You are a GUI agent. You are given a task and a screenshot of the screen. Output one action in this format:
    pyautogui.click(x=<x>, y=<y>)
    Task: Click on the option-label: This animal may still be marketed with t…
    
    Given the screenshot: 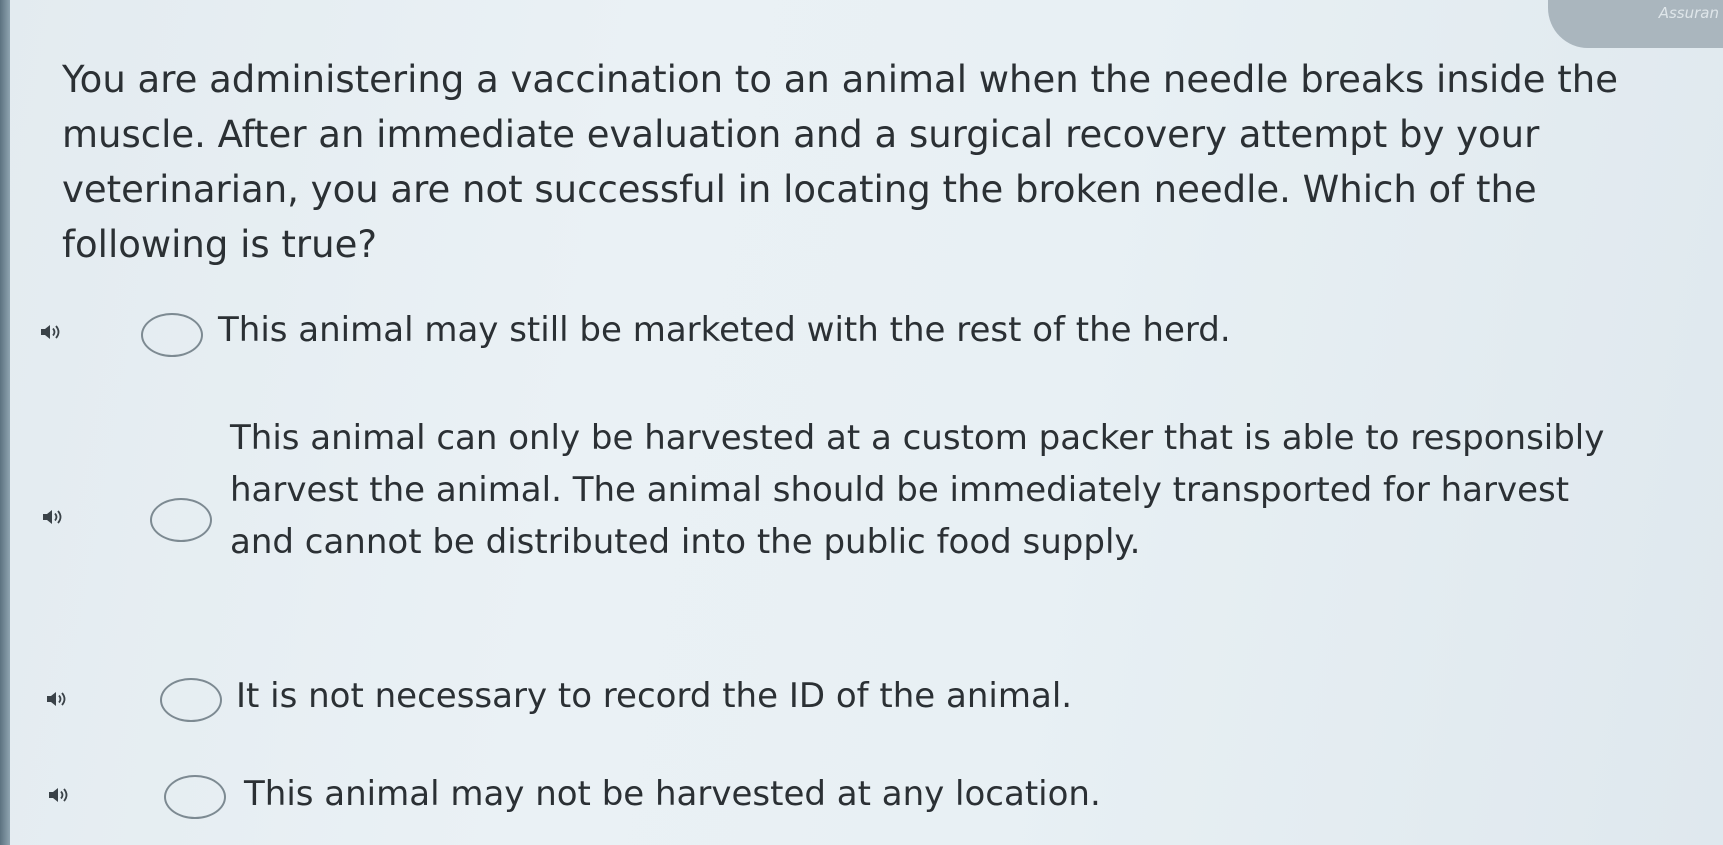 What is the action you would take?
    pyautogui.click(x=724, y=330)
    